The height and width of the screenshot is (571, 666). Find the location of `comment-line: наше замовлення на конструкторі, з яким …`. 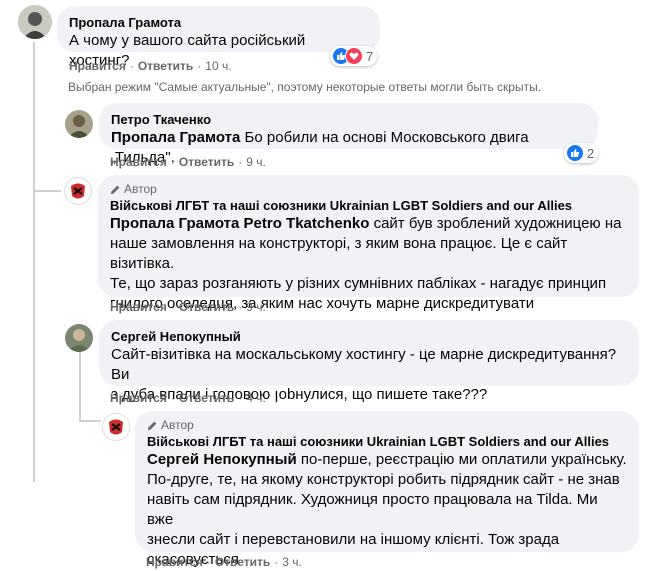

comment-line: наше замовлення на конструкторі, з яким … is located at coordinates (339, 253).